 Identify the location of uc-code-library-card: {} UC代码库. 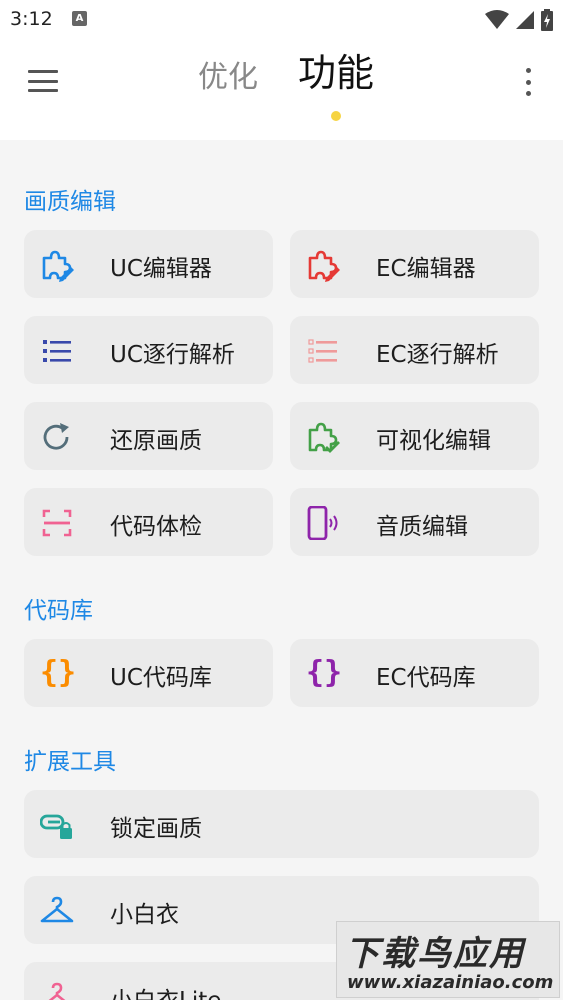
(148, 673).